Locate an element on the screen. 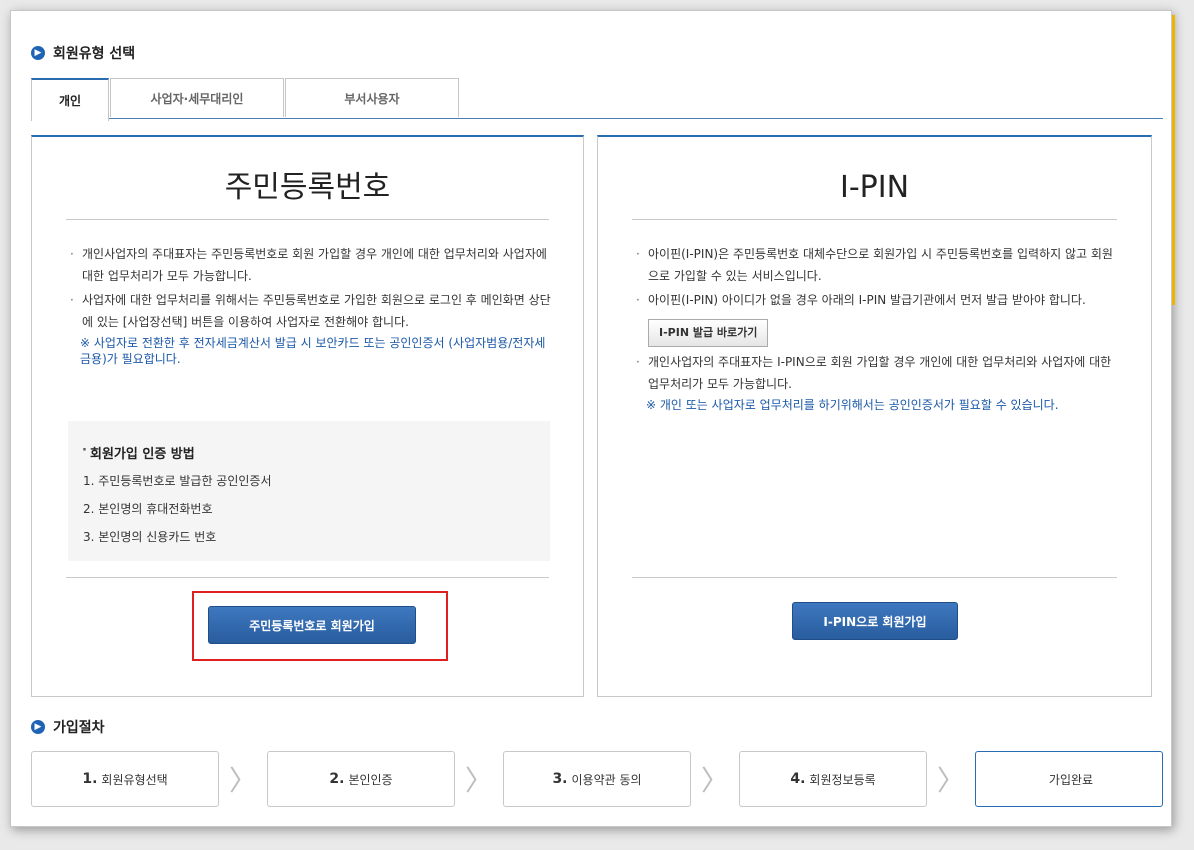 The width and height of the screenshot is (1194, 850). step-label: 이용약관 동의 is located at coordinates (606, 779).